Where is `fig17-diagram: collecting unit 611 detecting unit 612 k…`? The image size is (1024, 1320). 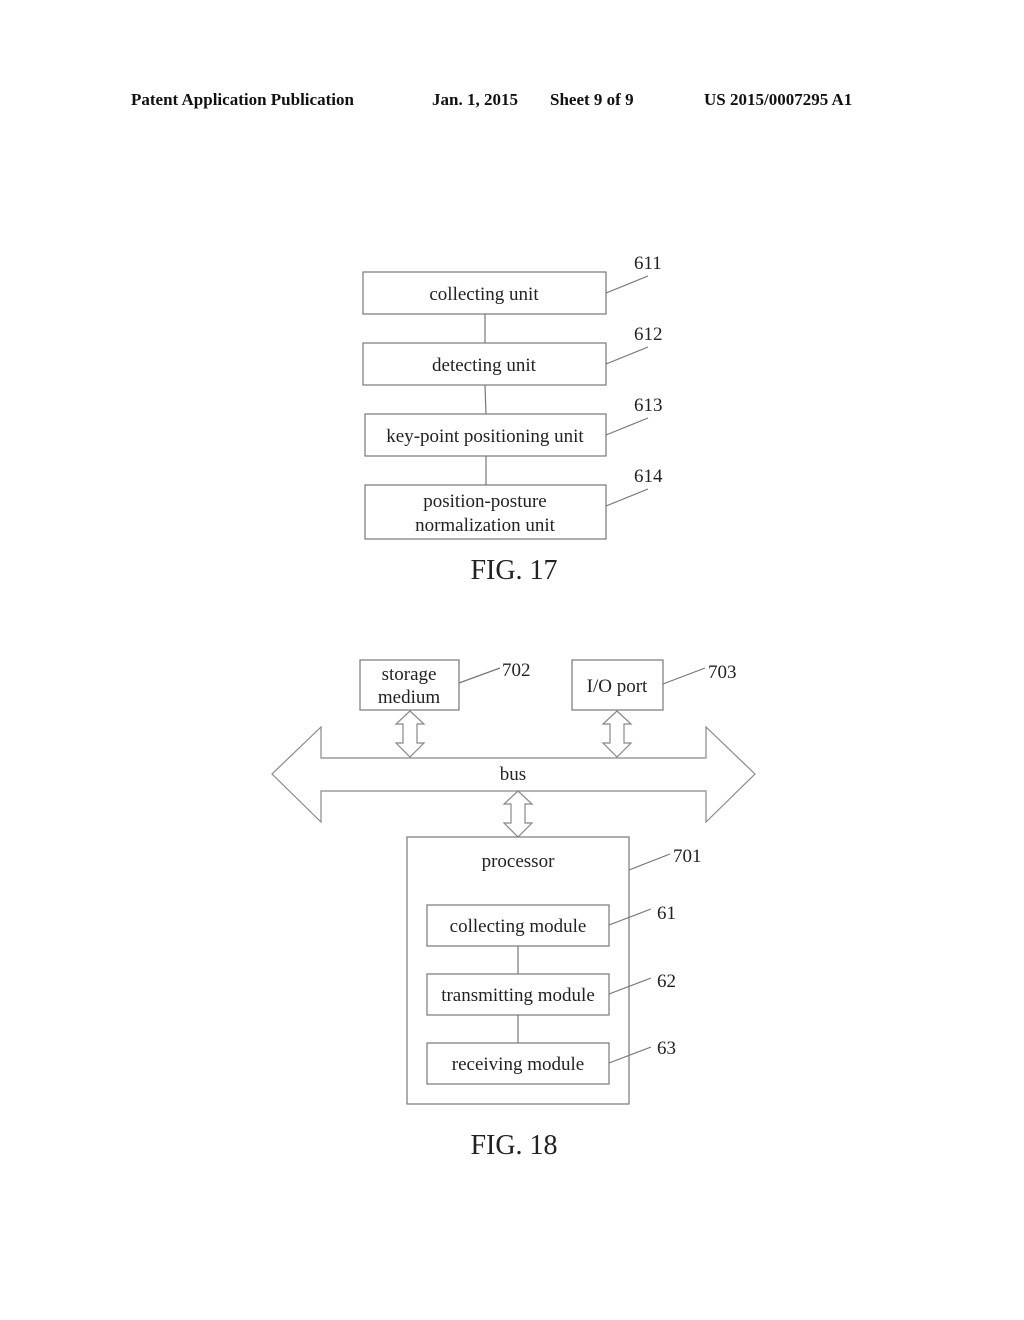
fig17-diagram: collecting unit 611 detecting unit 612 k… is located at coordinates (512, 419).